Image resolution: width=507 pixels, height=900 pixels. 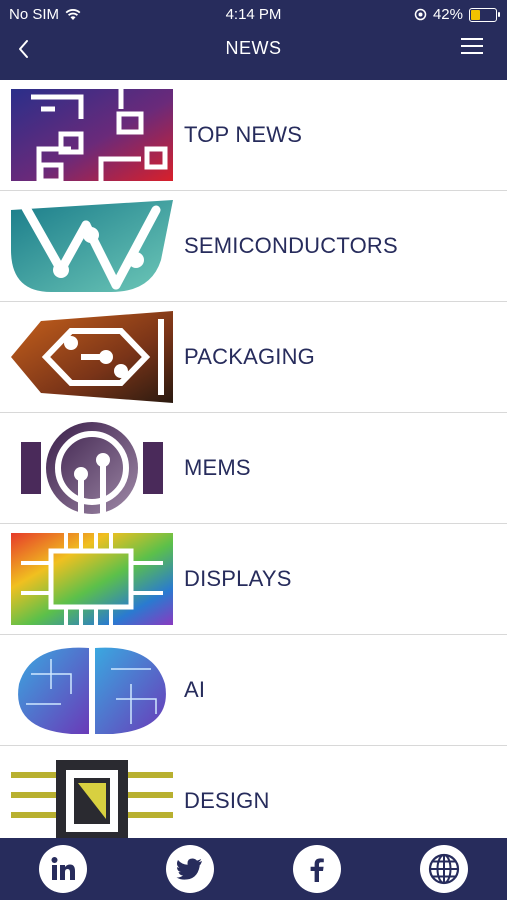 I want to click on list-item-label: PACKAGING, so click(x=249, y=356).